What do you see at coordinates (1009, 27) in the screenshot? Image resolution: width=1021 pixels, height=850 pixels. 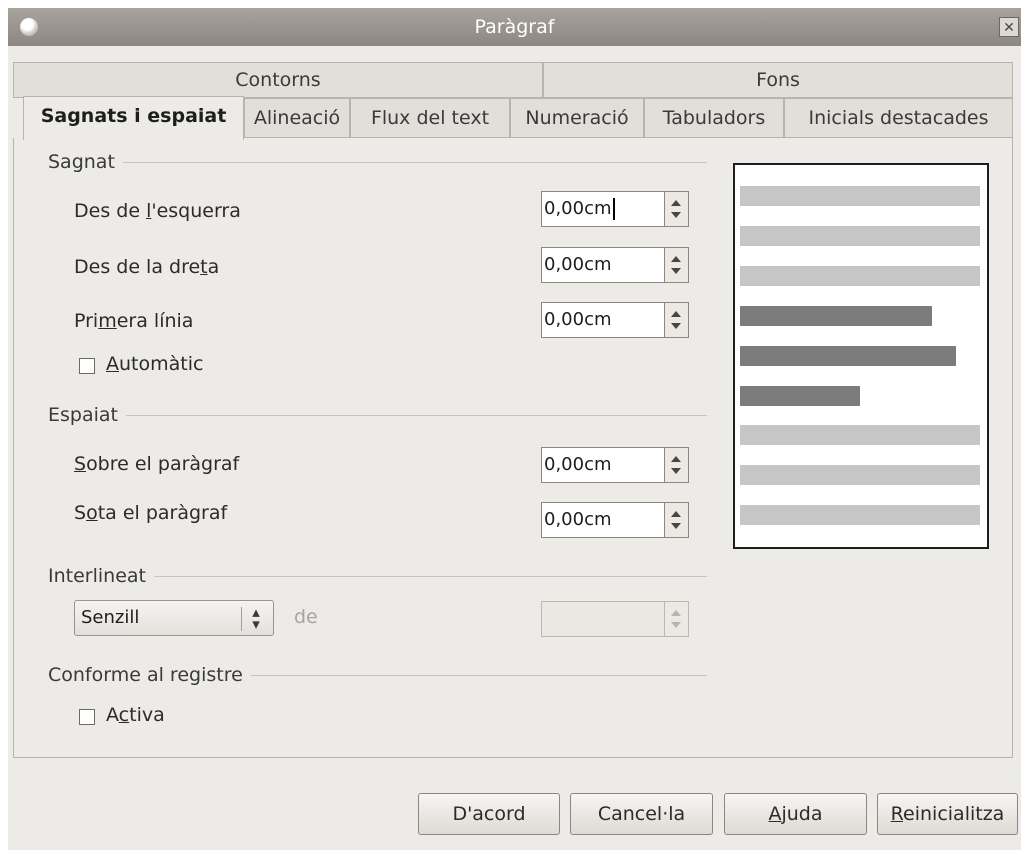 I see `close-icon: ✕` at bounding box center [1009, 27].